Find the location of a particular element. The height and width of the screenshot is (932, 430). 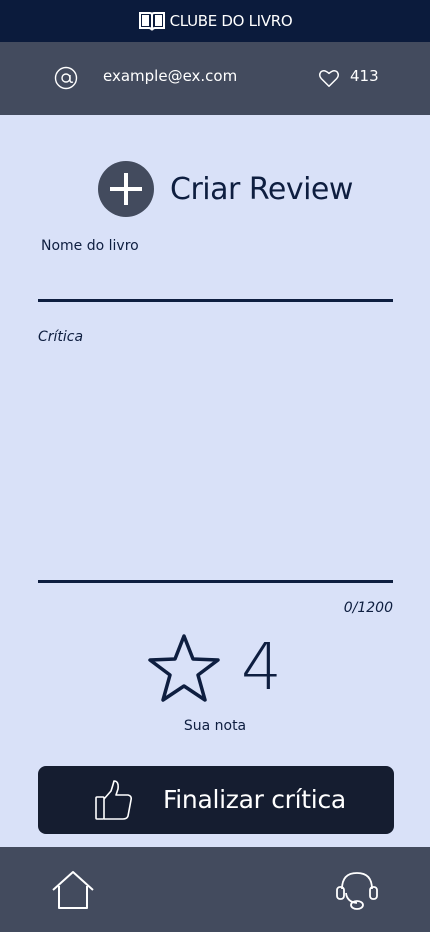

rating-control: 4 is located at coordinates (214, 668).